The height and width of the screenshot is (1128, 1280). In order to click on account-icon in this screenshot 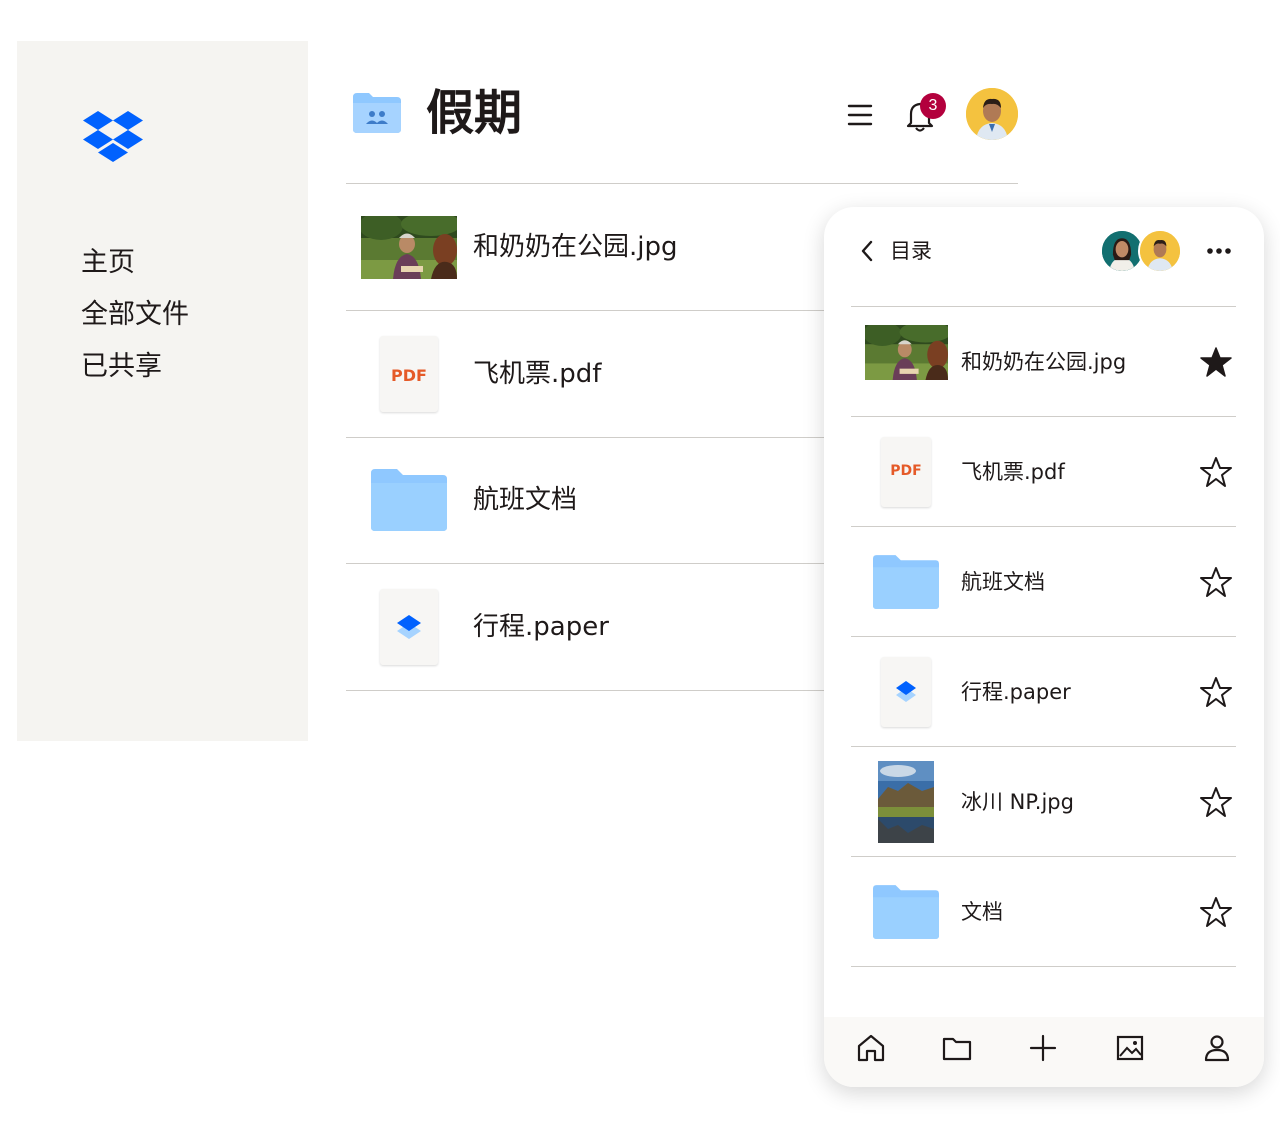, I will do `click(1217, 1048)`.